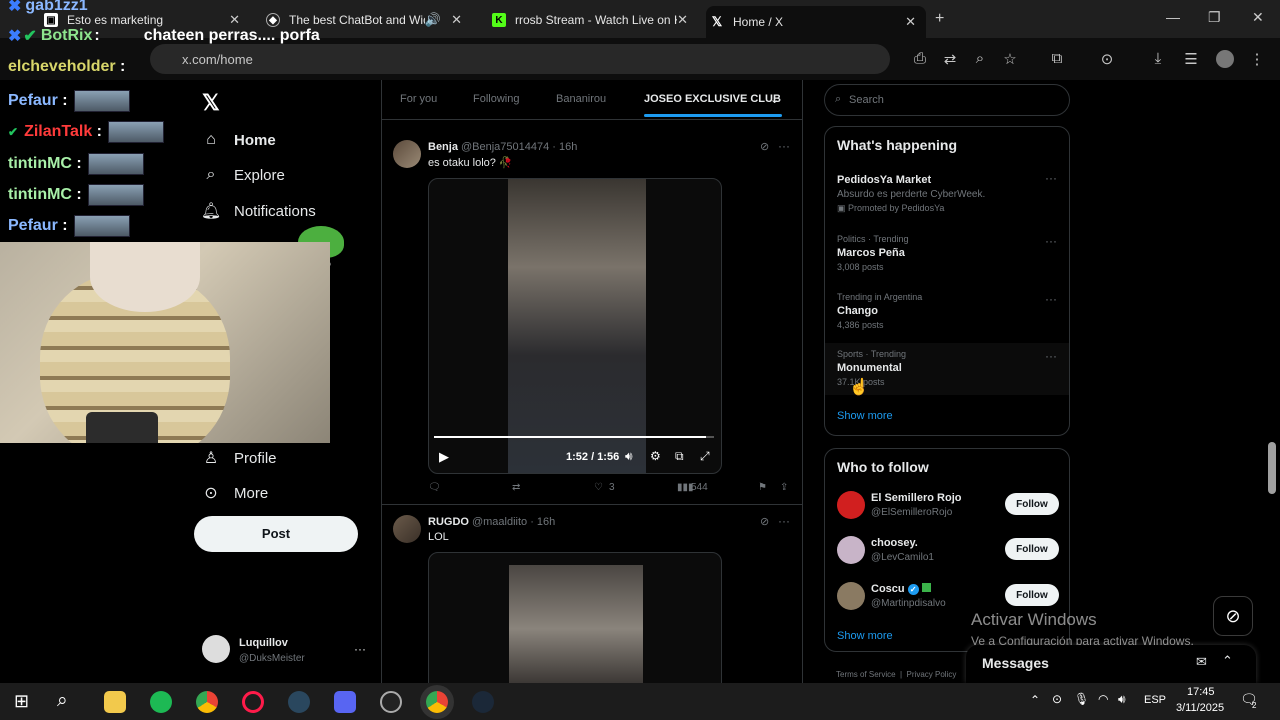 The image size is (1280, 720). What do you see at coordinates (299, 702) in the screenshot?
I see `steam-icon` at bounding box center [299, 702].